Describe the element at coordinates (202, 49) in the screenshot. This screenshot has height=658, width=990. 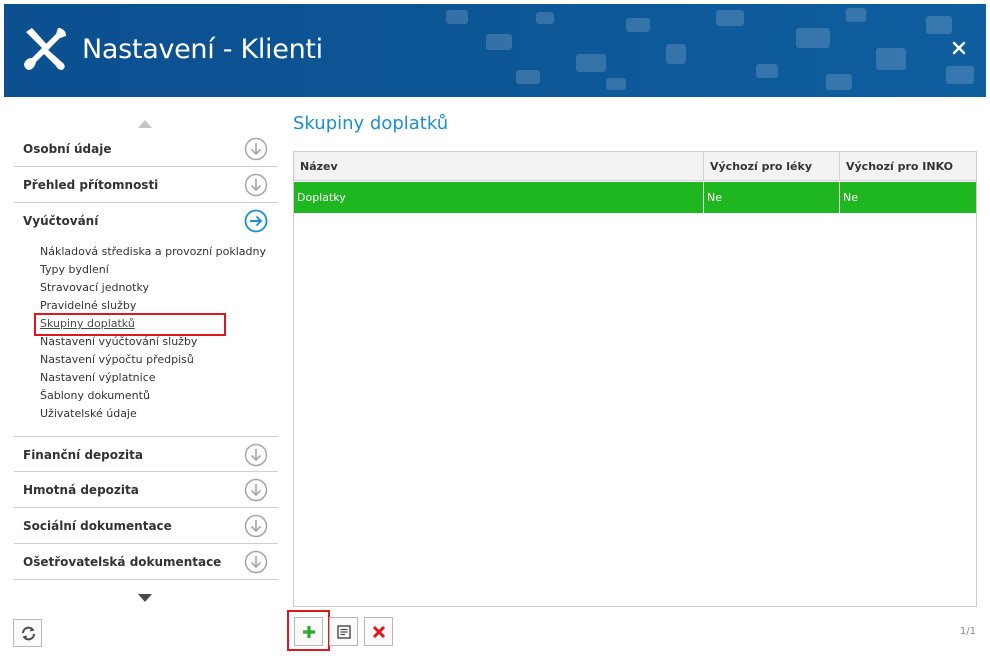
I see `window-title: Nastavení - Klienti` at that location.